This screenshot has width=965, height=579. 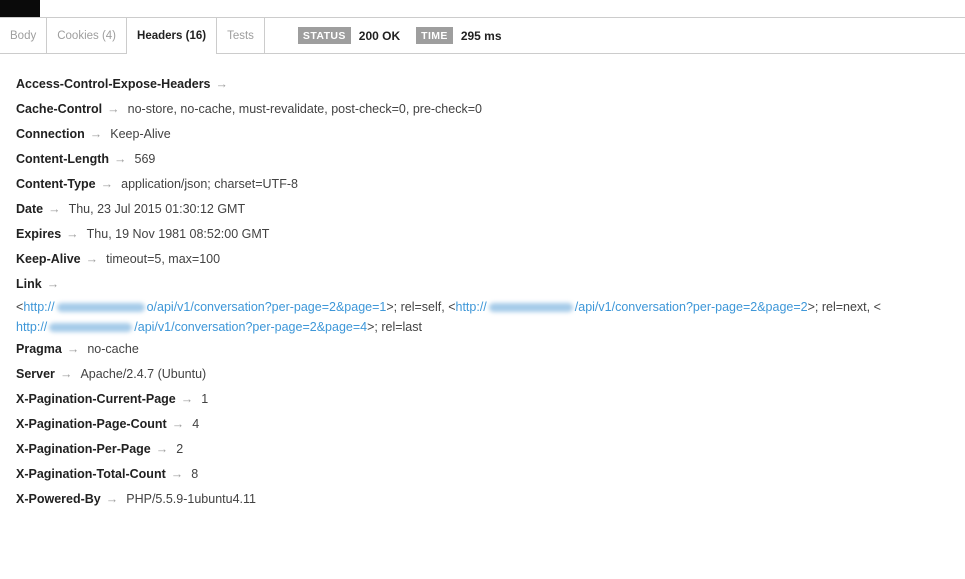 I want to click on header-name: X-Pagination-Current-Page, so click(x=96, y=399).